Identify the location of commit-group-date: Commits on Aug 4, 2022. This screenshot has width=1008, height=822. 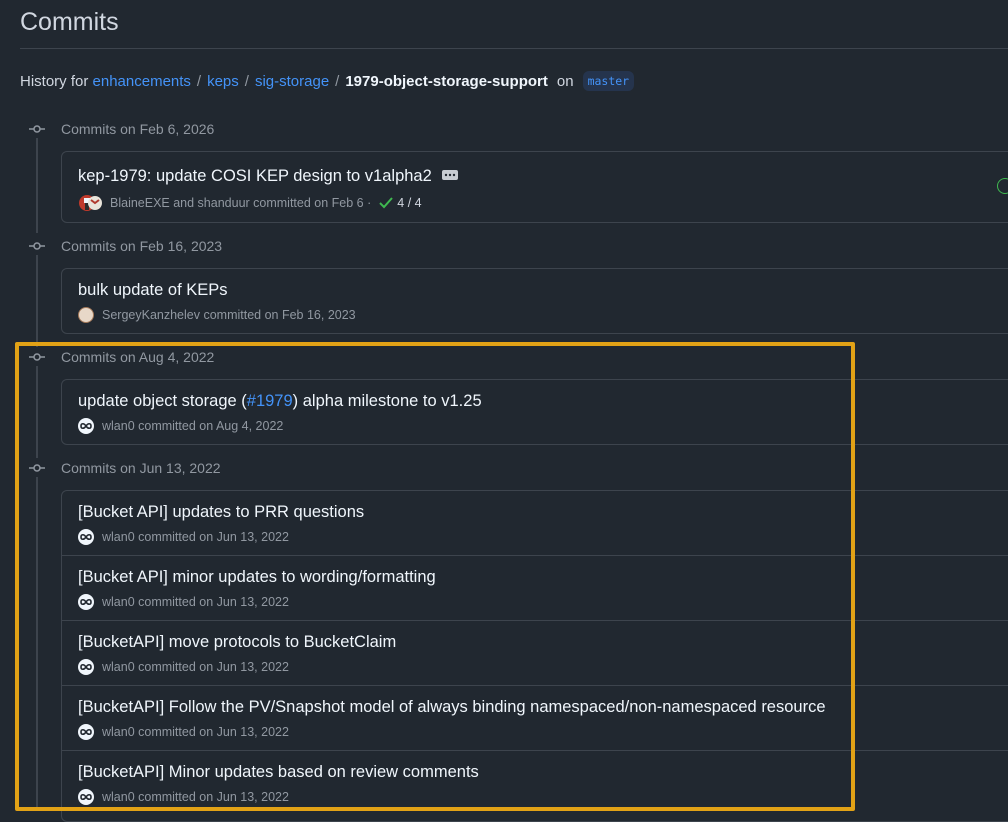
(138, 357).